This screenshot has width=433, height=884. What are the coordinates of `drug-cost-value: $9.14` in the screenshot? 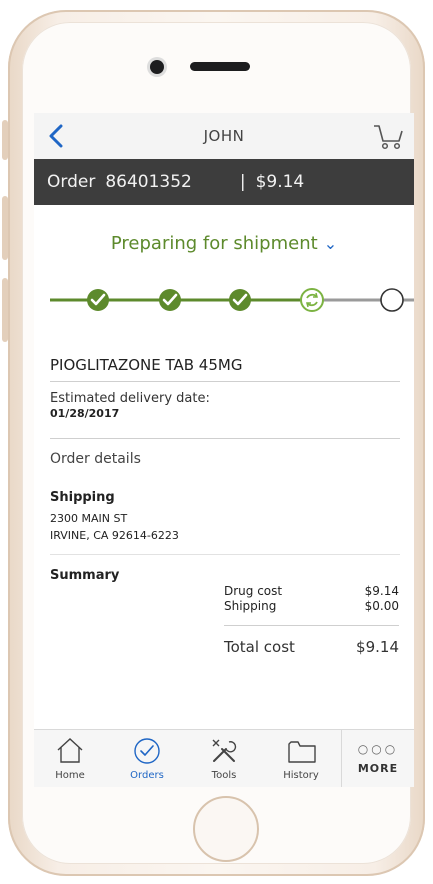 It's located at (381, 591).